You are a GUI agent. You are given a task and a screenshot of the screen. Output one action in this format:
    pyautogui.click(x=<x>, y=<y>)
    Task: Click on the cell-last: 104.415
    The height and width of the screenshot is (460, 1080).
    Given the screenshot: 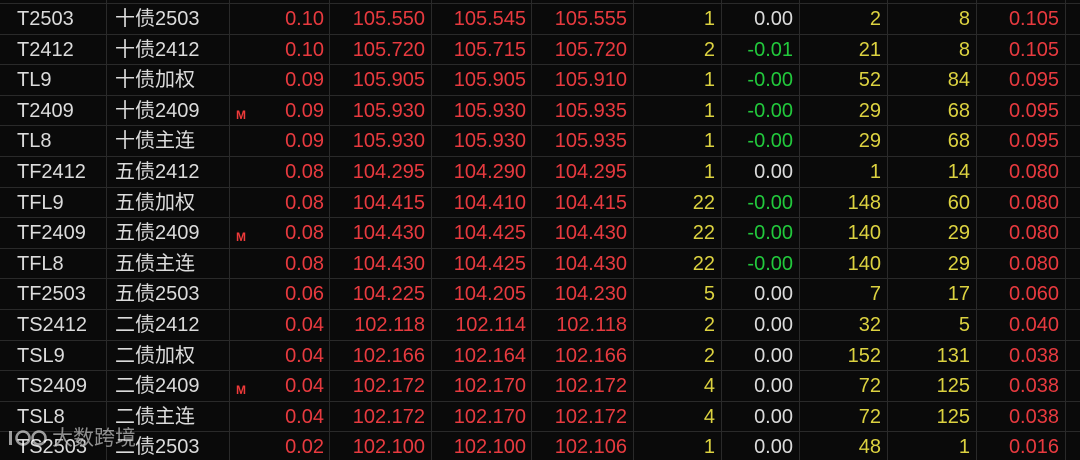 What is the action you would take?
    pyautogui.click(x=381, y=202)
    